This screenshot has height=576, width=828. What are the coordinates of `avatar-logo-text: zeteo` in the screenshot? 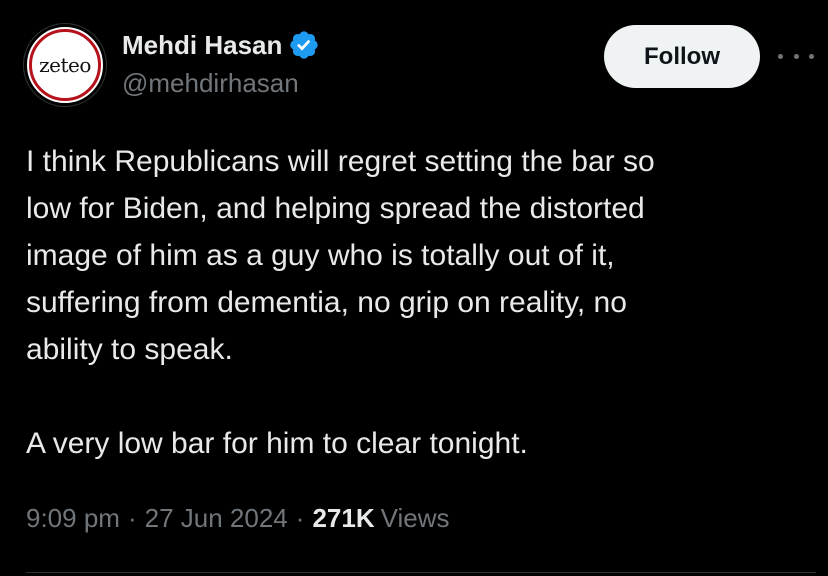 It's located at (65, 65).